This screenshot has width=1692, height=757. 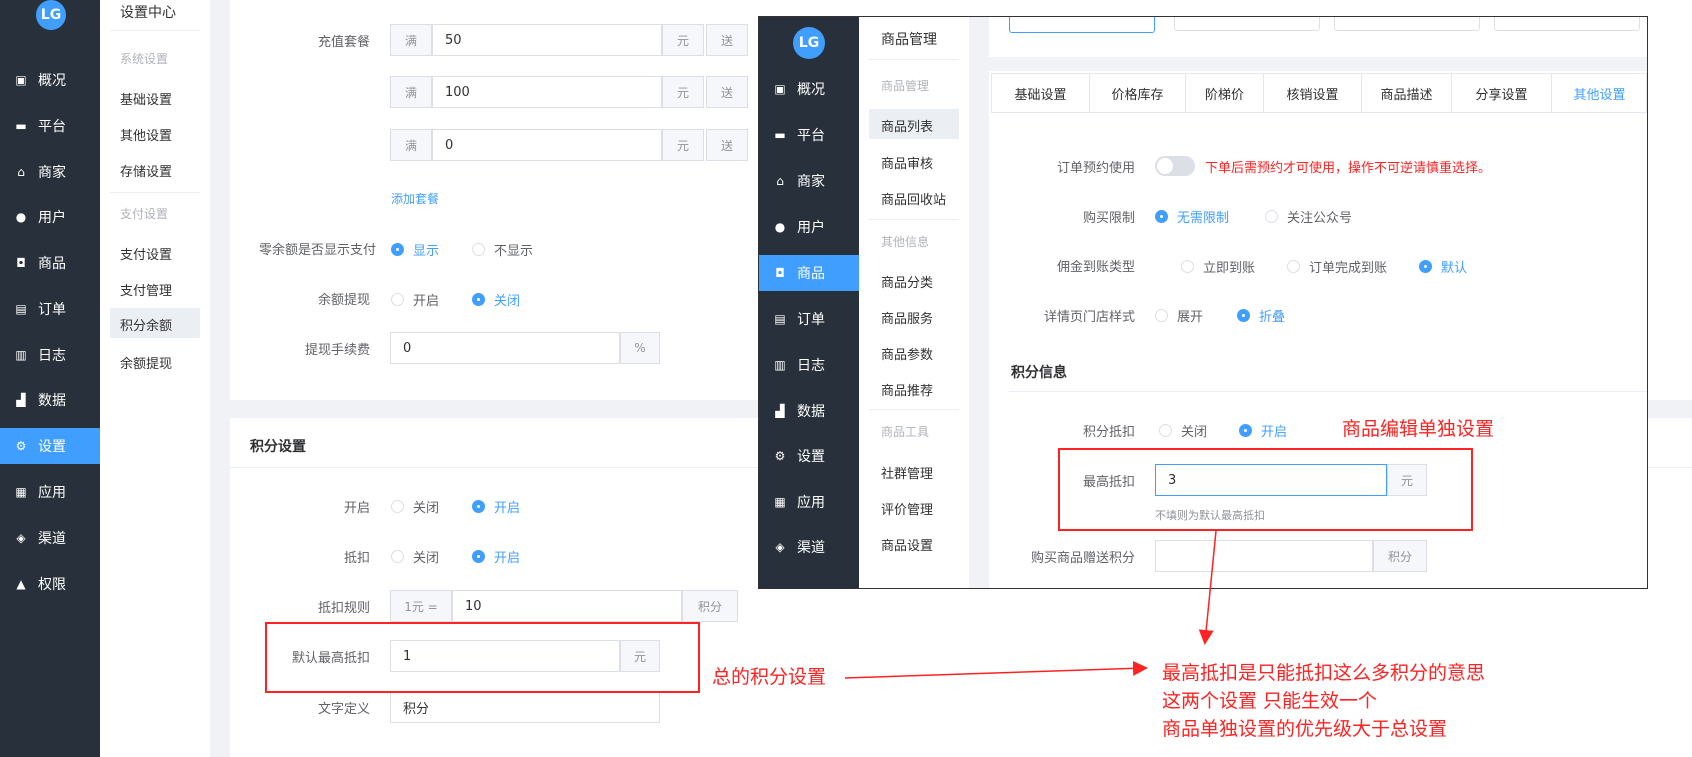 I want to click on annotation-arrows, so click(x=1030, y=604).